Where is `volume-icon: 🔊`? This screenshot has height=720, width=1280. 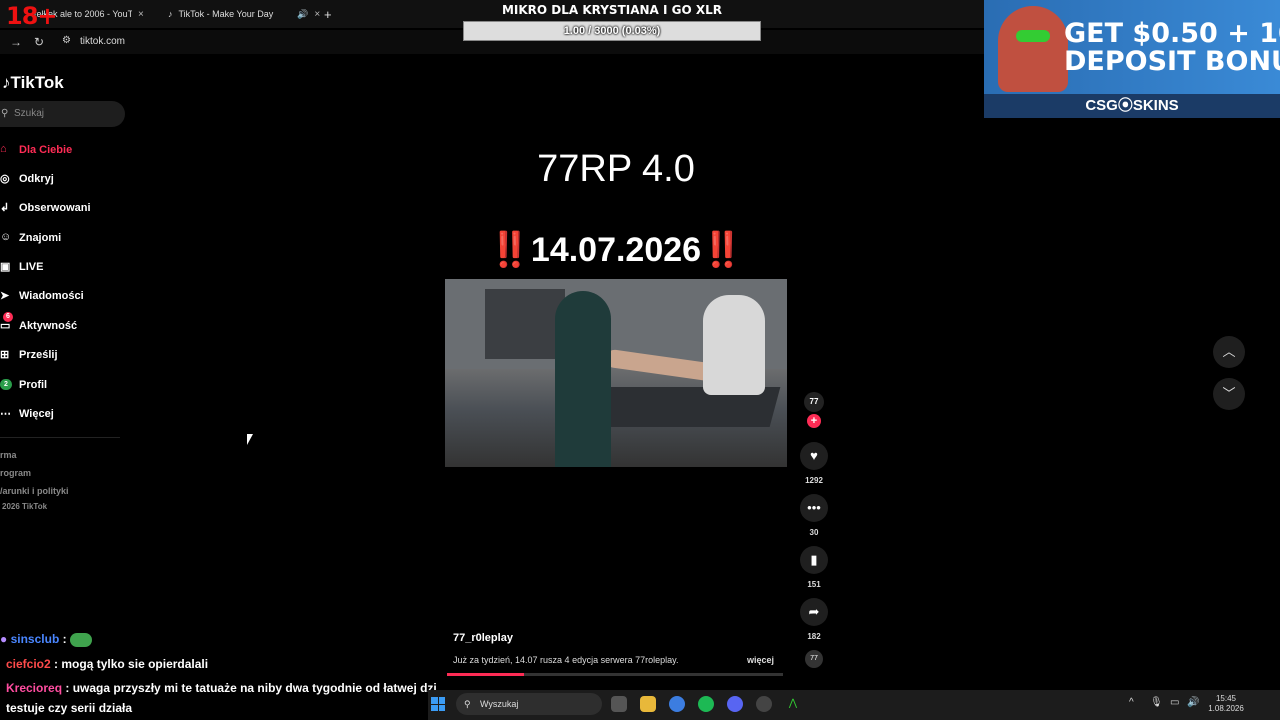 volume-icon: 🔊 is located at coordinates (1193, 702).